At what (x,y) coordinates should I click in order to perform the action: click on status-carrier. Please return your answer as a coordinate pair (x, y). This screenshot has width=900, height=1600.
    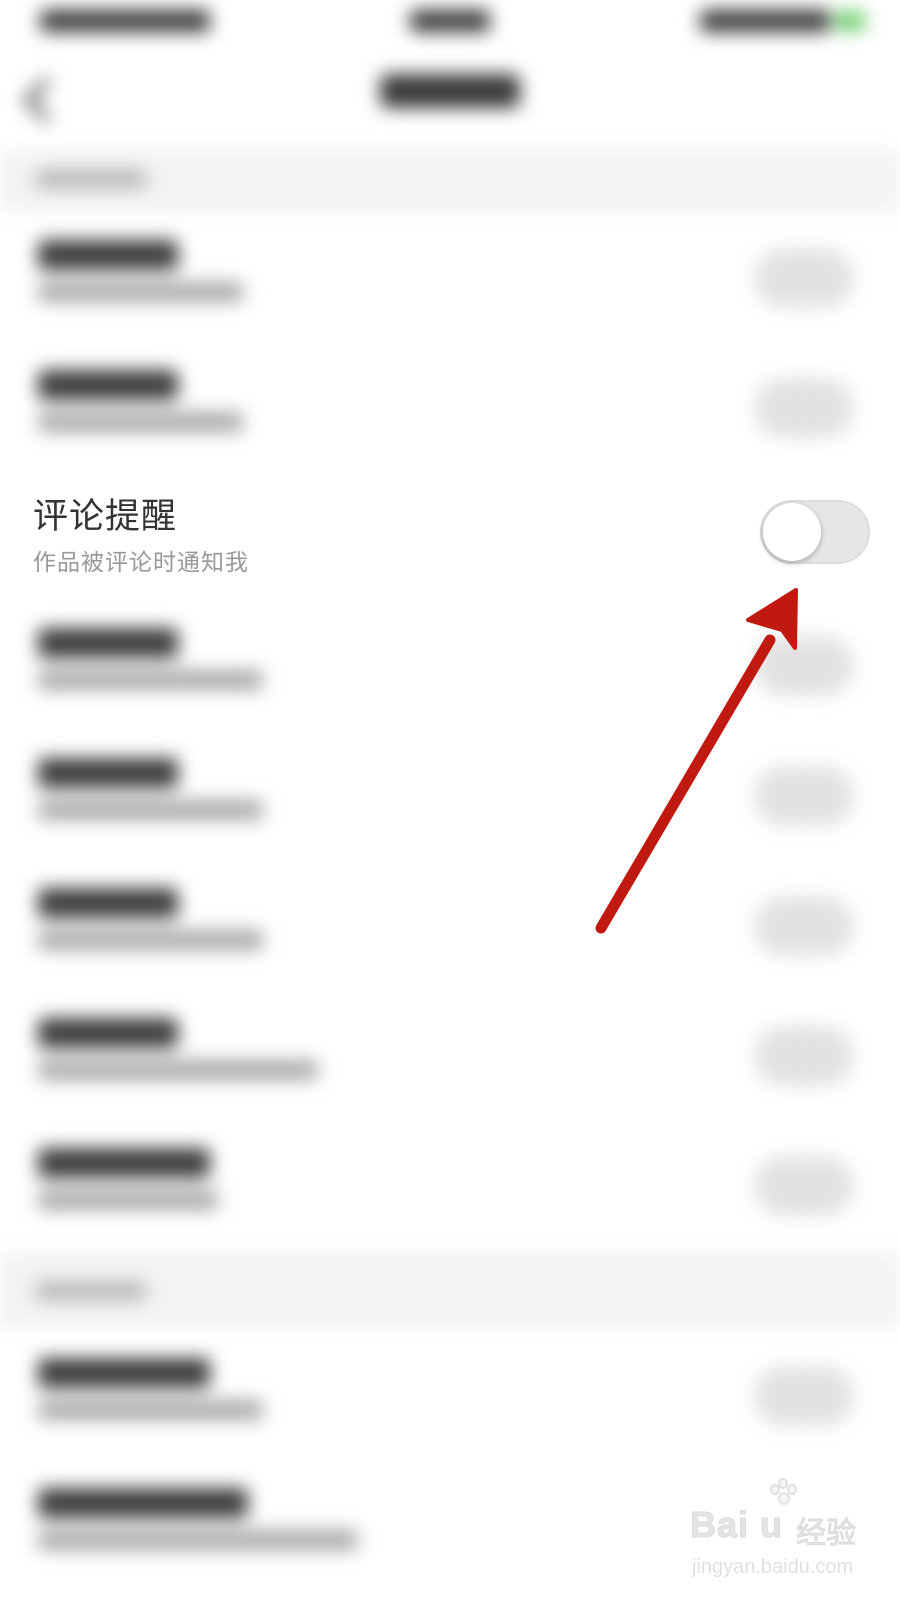
    Looking at the image, I should click on (125, 21).